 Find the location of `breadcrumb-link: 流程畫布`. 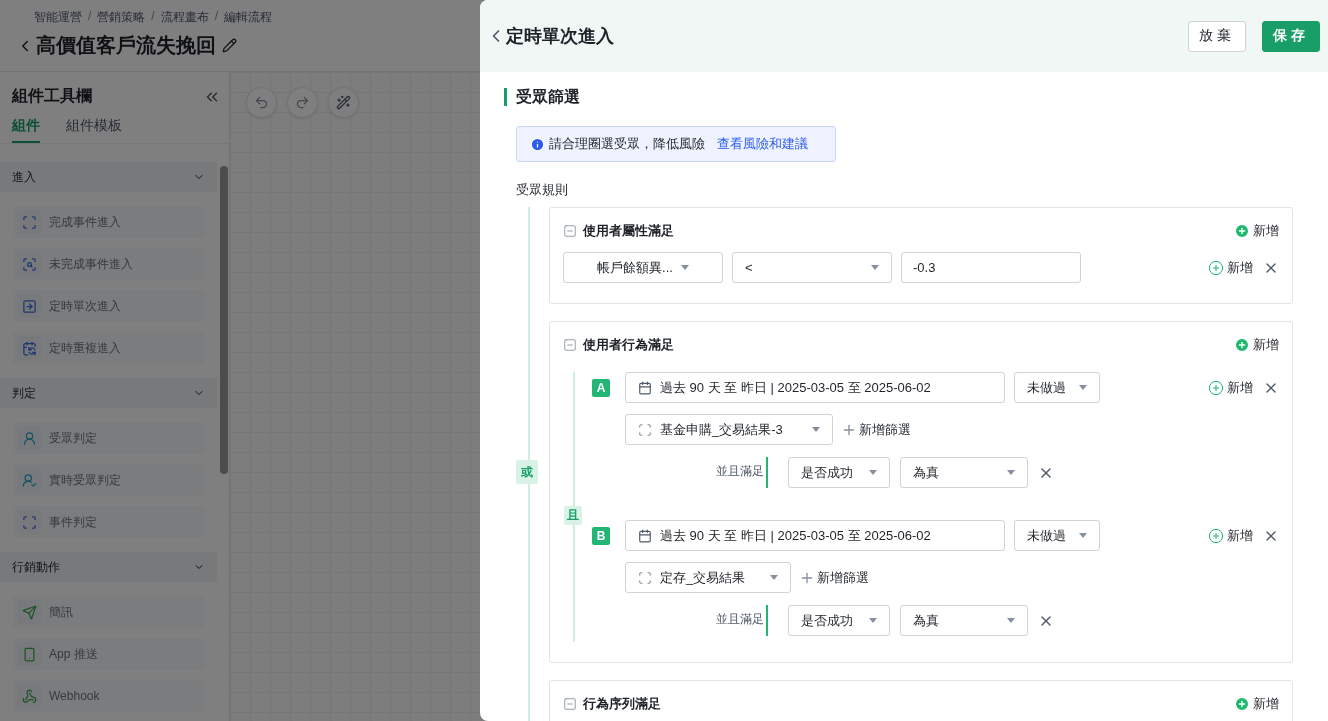

breadcrumb-link: 流程畫布 is located at coordinates (184, 17).